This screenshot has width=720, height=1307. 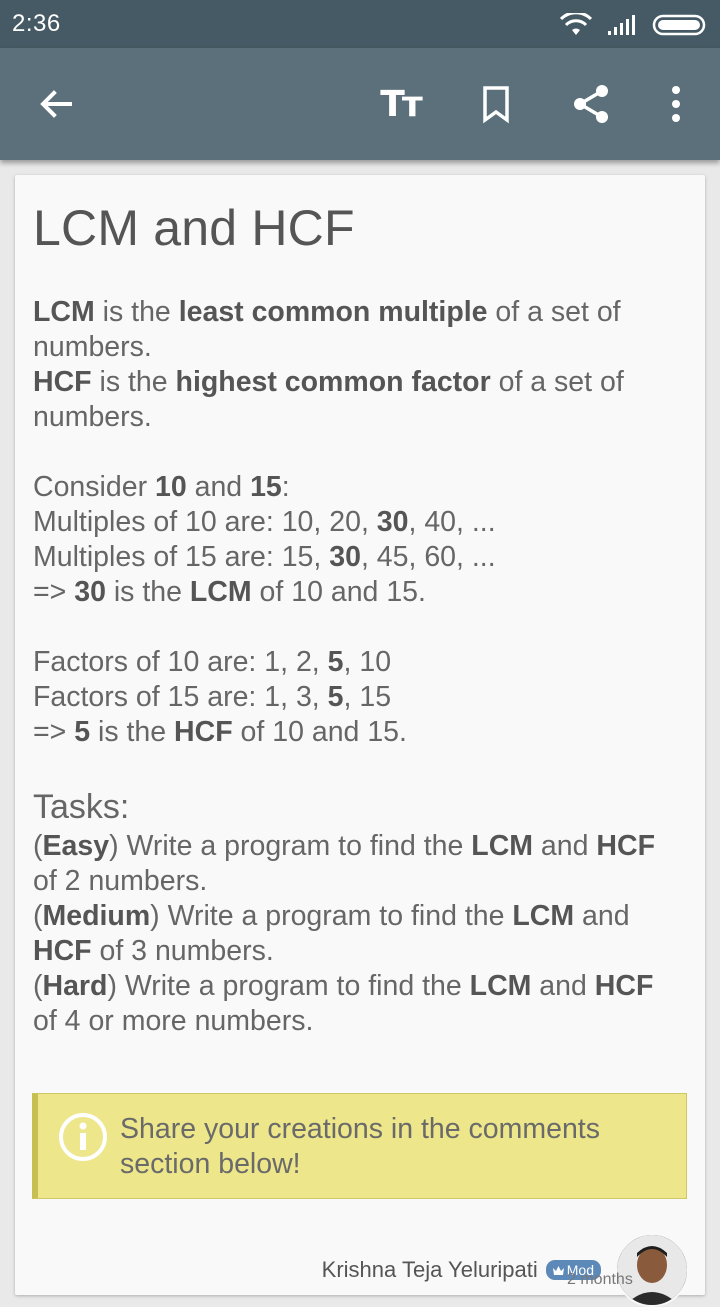 What do you see at coordinates (558, 1270) in the screenshot?
I see `crown-icon` at bounding box center [558, 1270].